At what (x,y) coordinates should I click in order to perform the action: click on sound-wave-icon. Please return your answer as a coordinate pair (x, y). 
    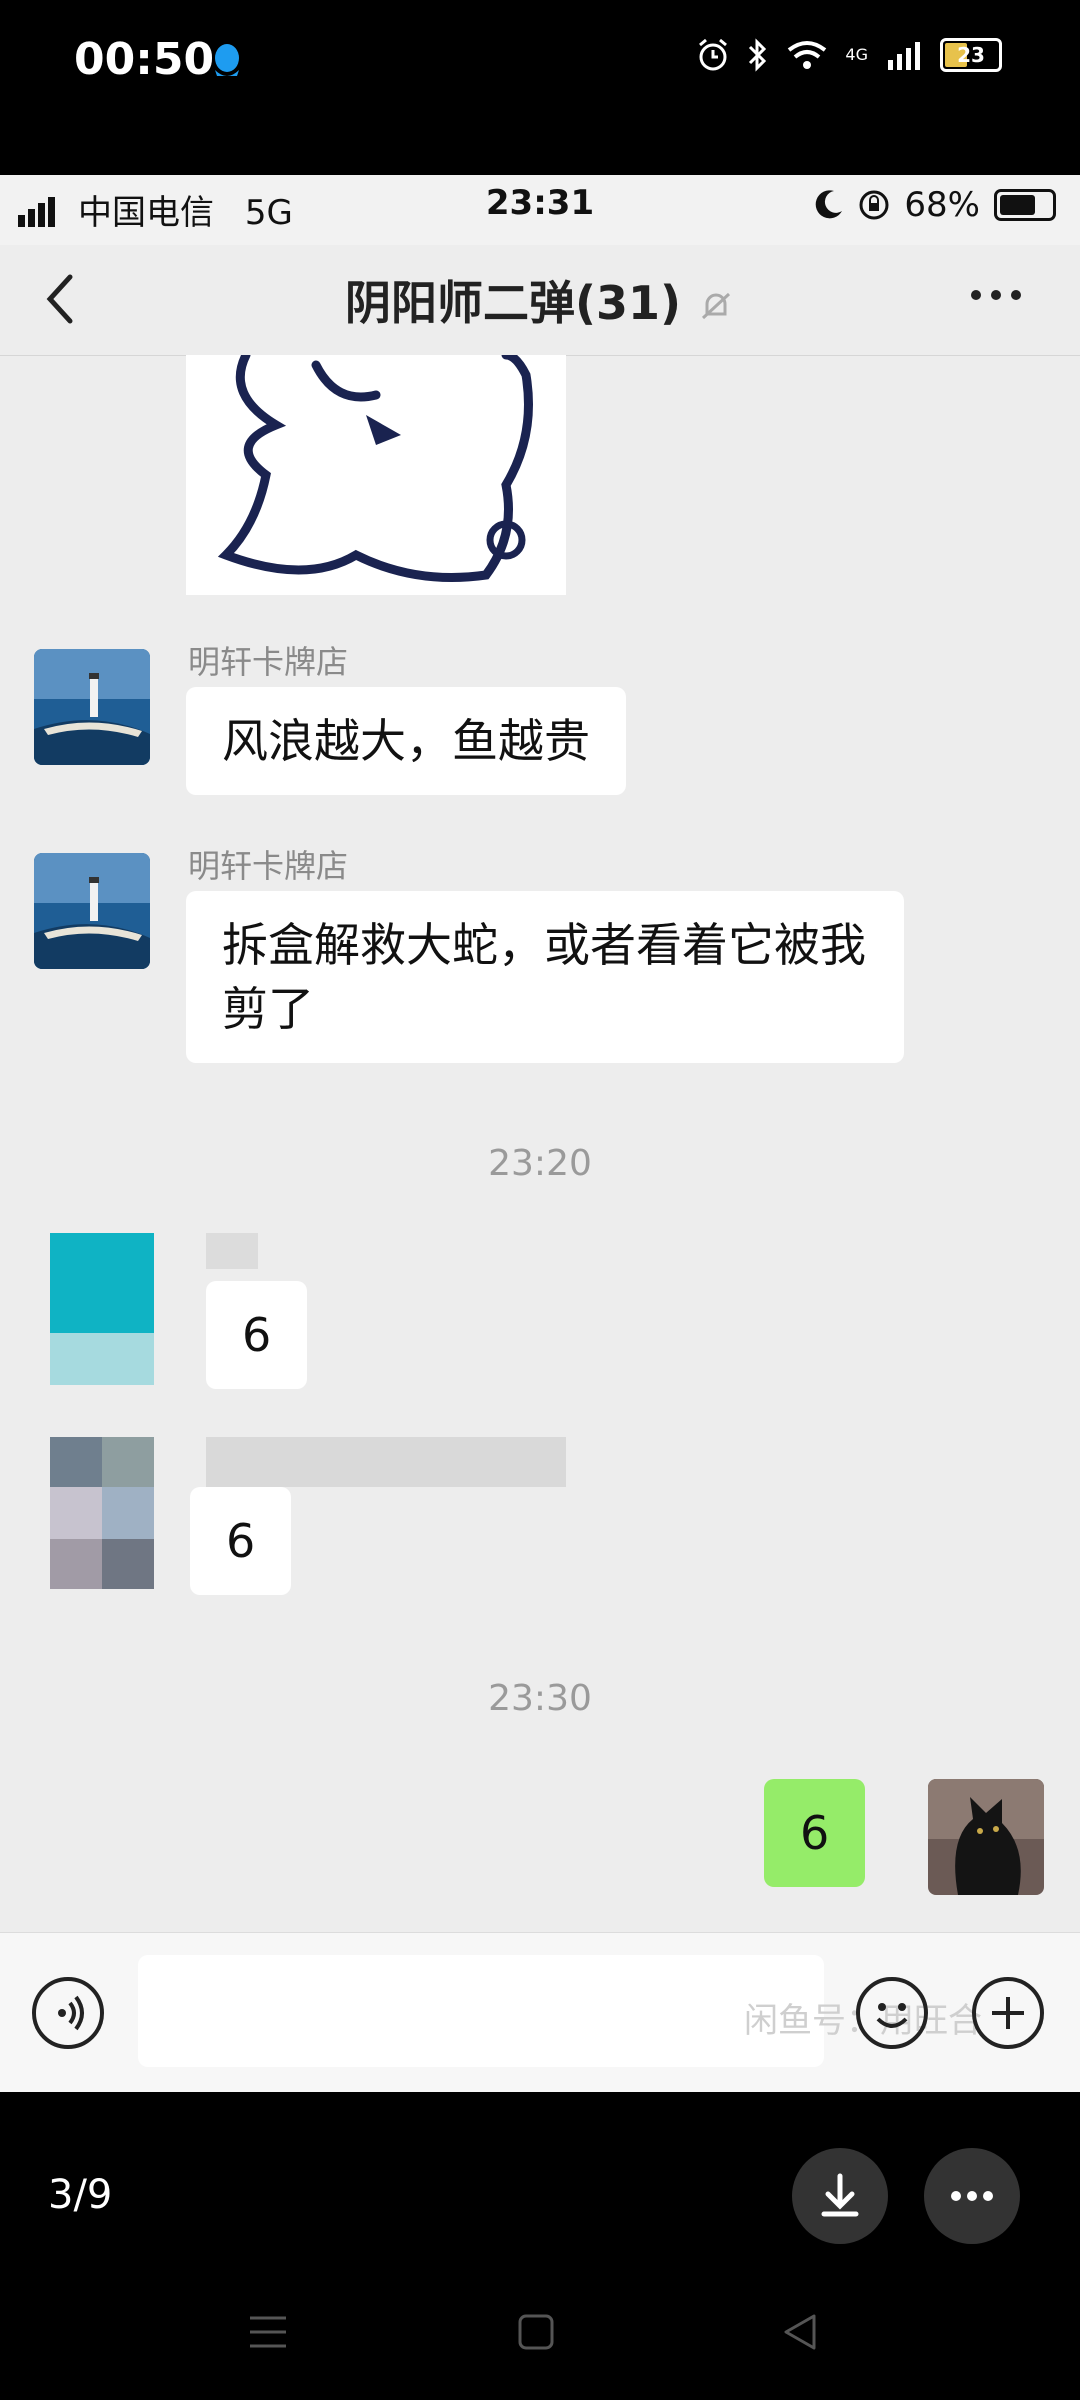
    Looking at the image, I should click on (71, 2013).